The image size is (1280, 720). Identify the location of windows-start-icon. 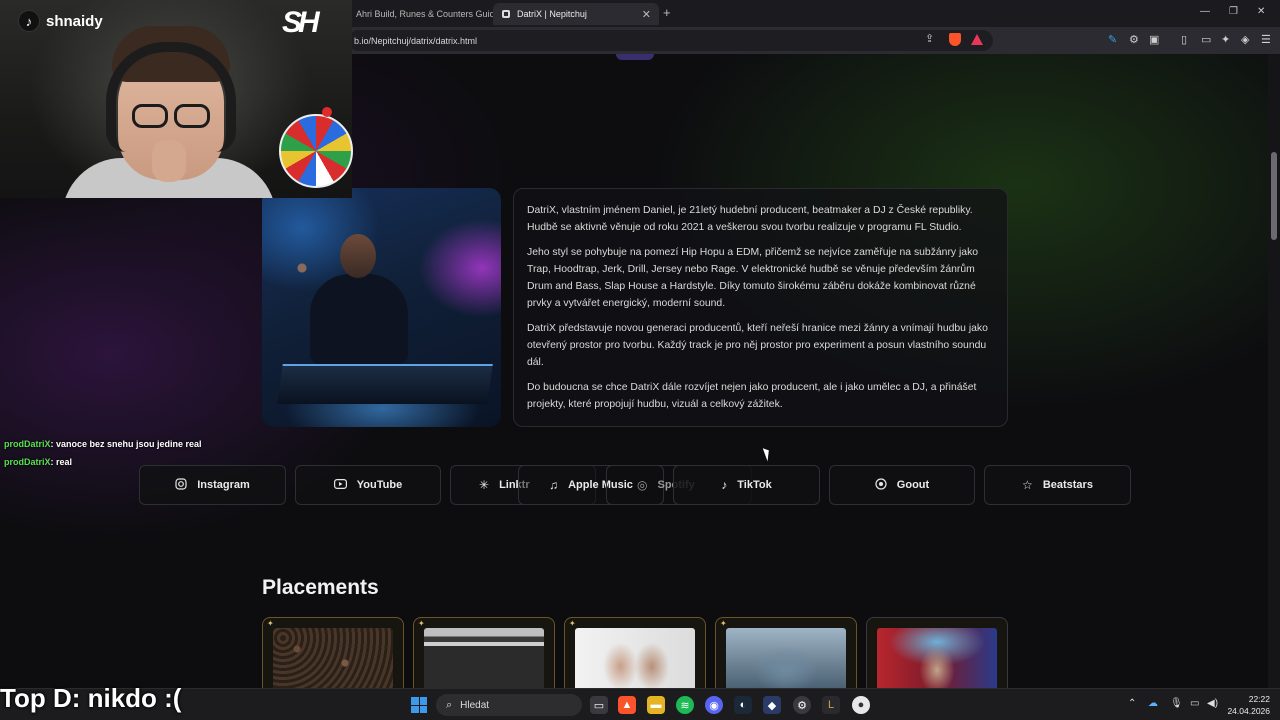
(419, 705).